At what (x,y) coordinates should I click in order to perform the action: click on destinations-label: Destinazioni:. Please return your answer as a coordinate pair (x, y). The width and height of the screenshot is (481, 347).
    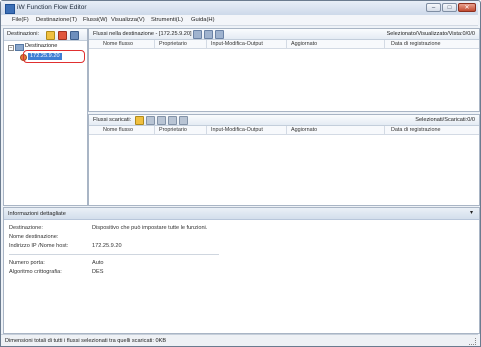
    Looking at the image, I should click on (23, 34).